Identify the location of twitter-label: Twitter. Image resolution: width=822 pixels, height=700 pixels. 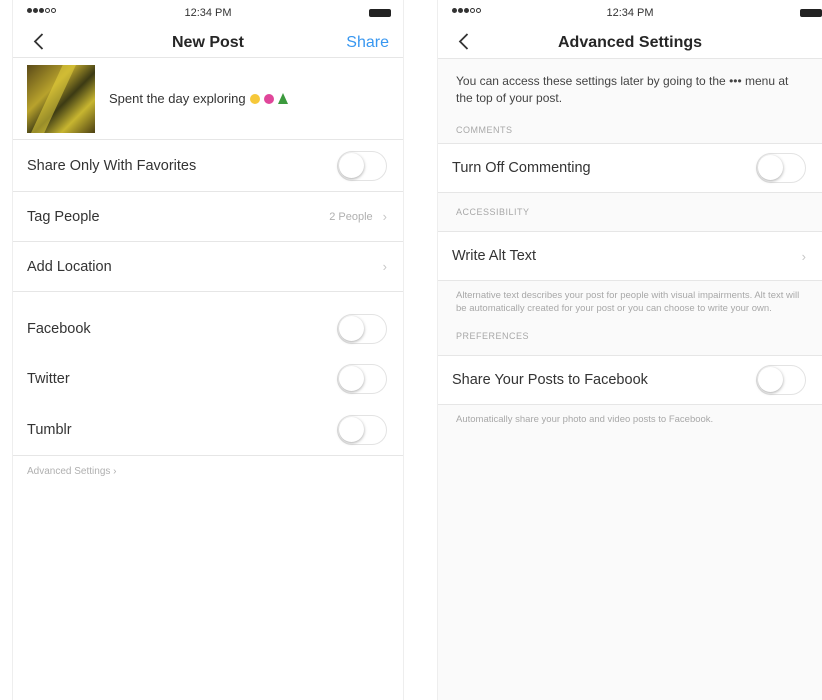
(48, 379).